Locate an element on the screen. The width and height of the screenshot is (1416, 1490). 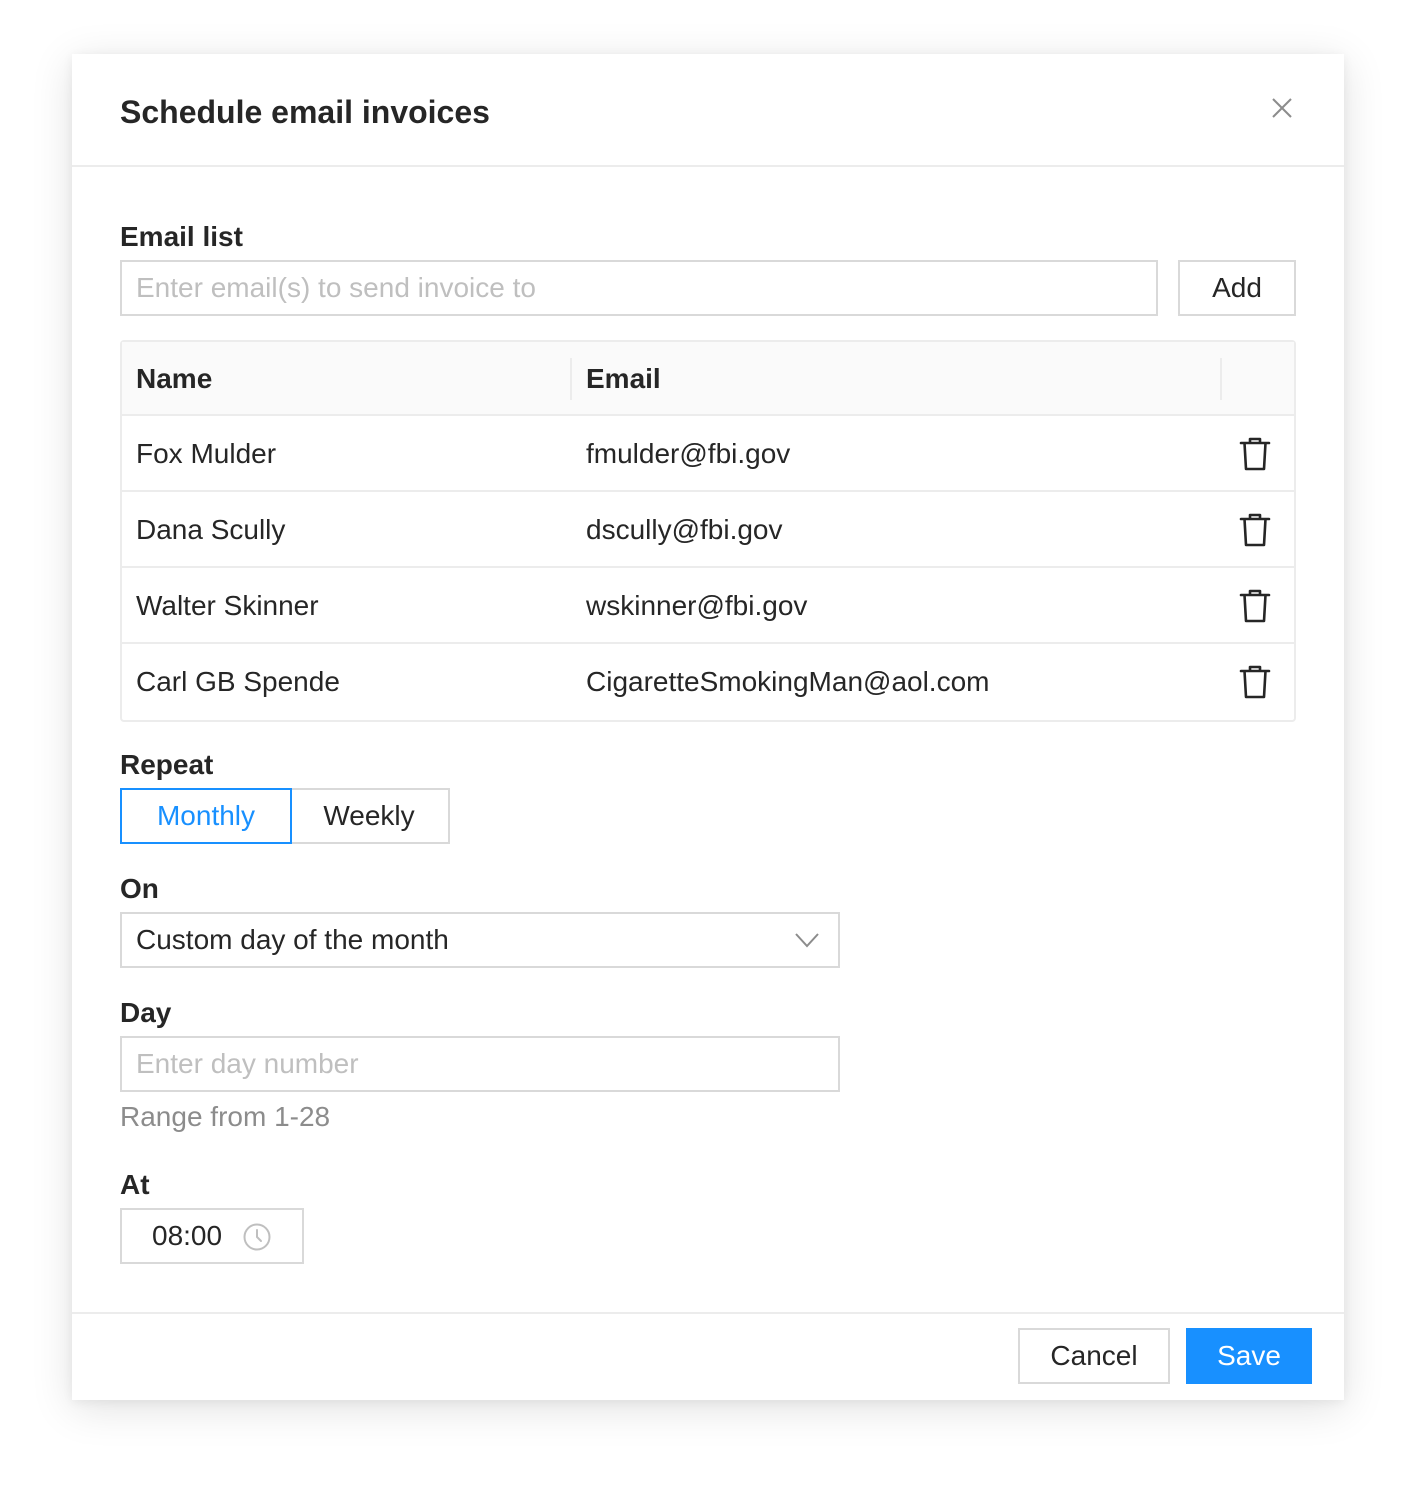
table-row: Fox Mulder fmulder@fbi.gov is located at coordinates (708, 454).